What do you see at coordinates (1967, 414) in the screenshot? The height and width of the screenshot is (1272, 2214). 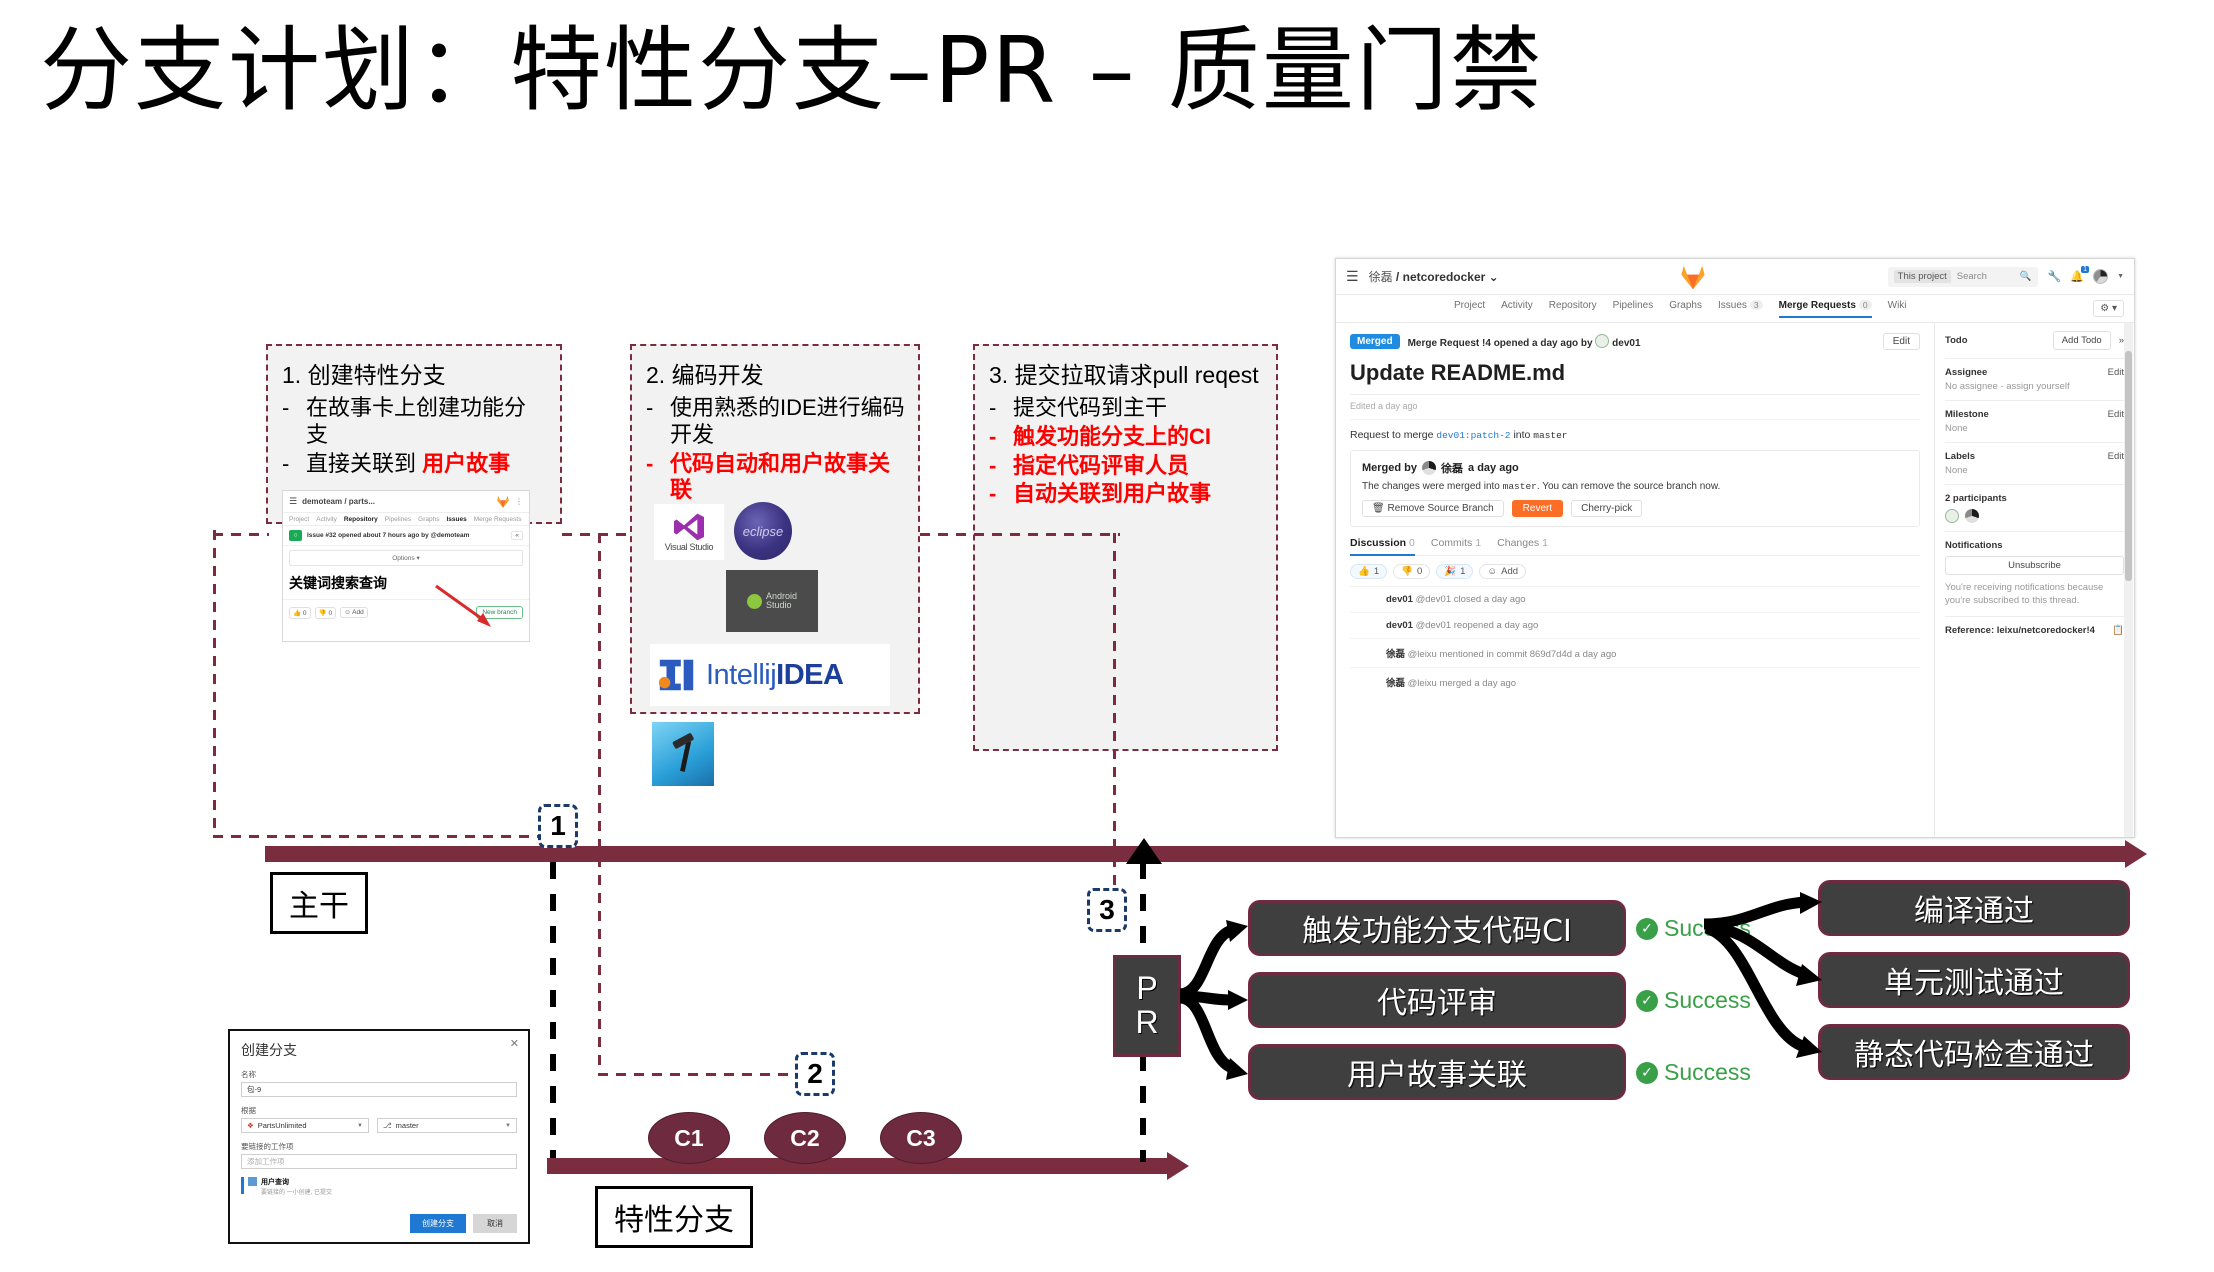 I see `milestone-label: Milestone` at bounding box center [1967, 414].